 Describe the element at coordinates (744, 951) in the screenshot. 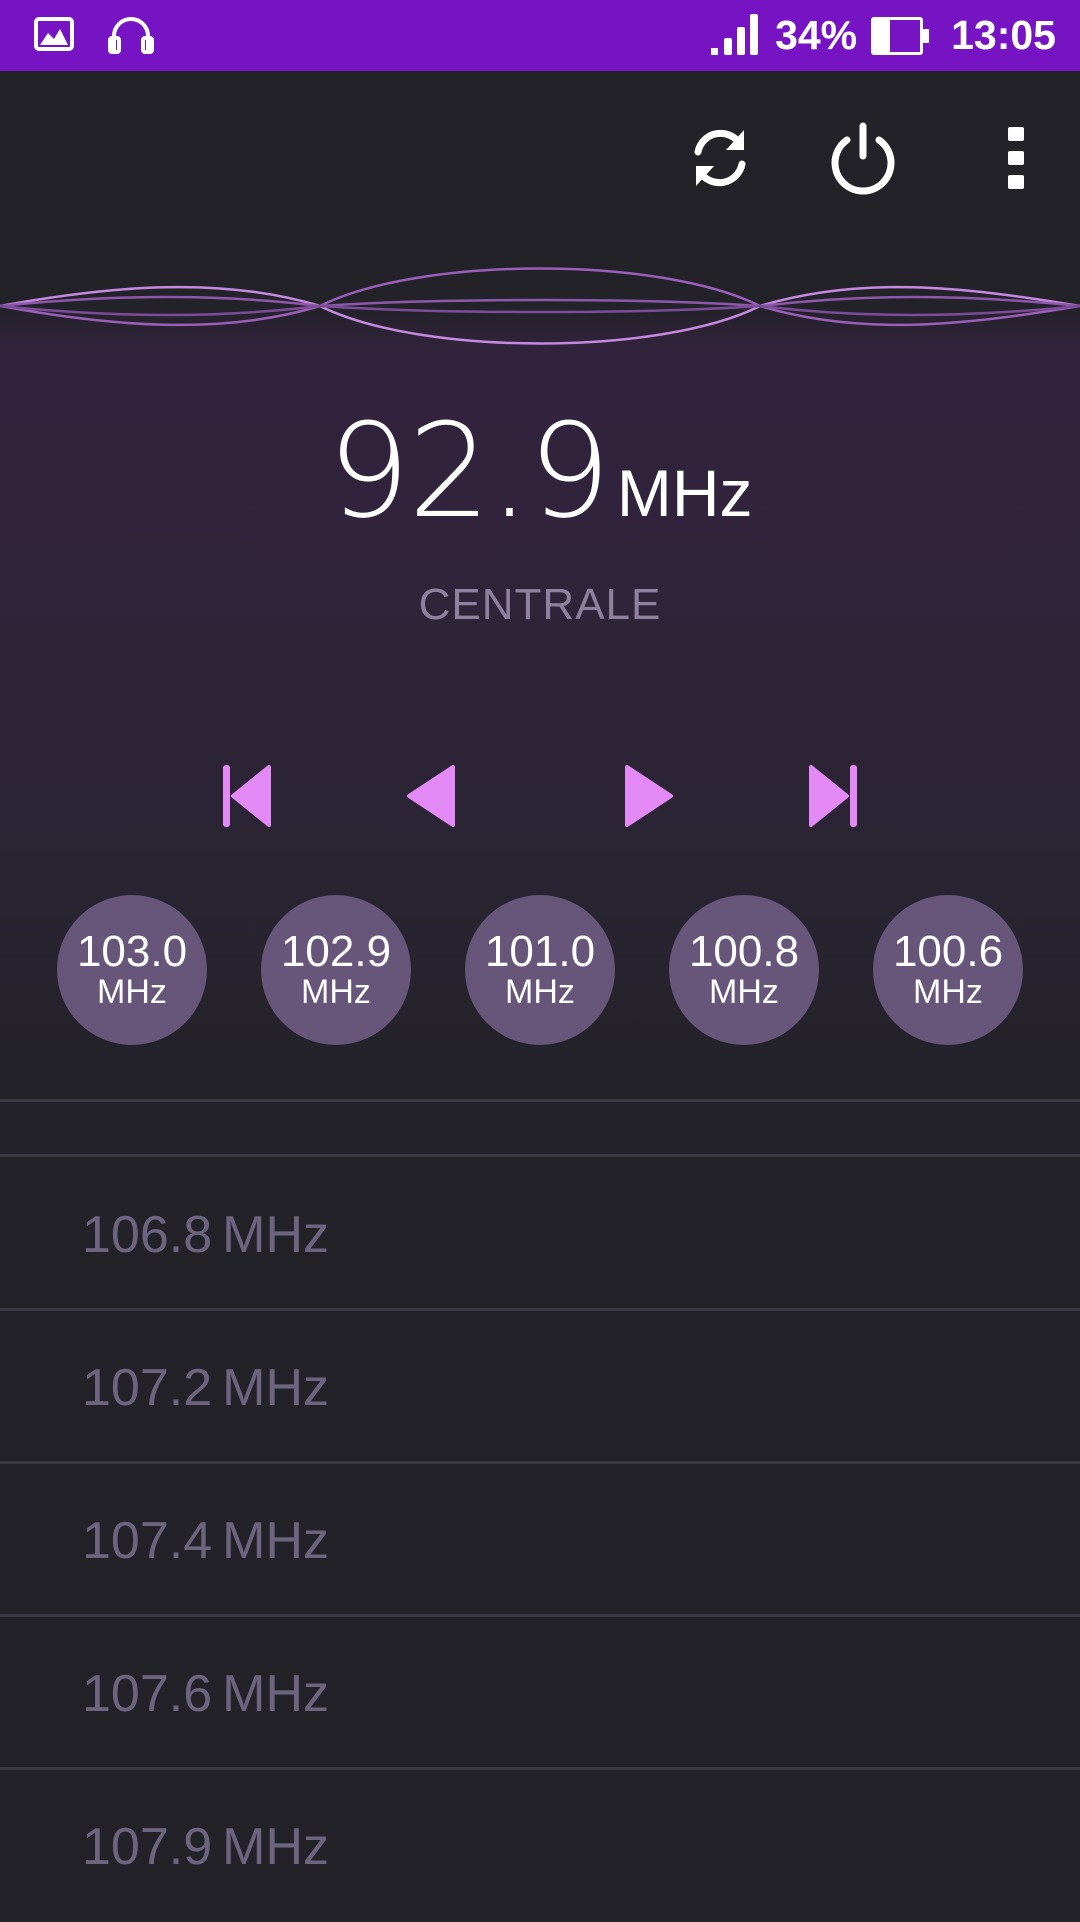

I see `preset-frequency: 100.8` at that location.